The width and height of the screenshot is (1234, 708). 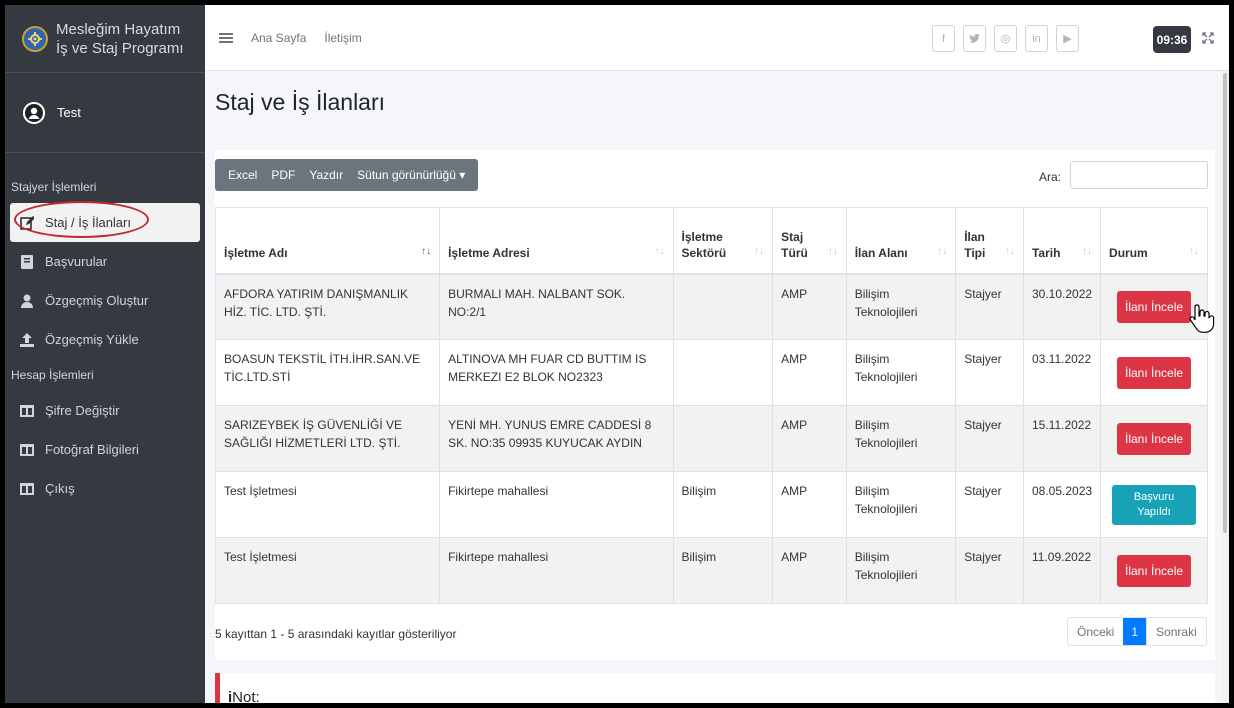 I want to click on col-header-date: Tarih ↑↓, so click(x=1062, y=241).